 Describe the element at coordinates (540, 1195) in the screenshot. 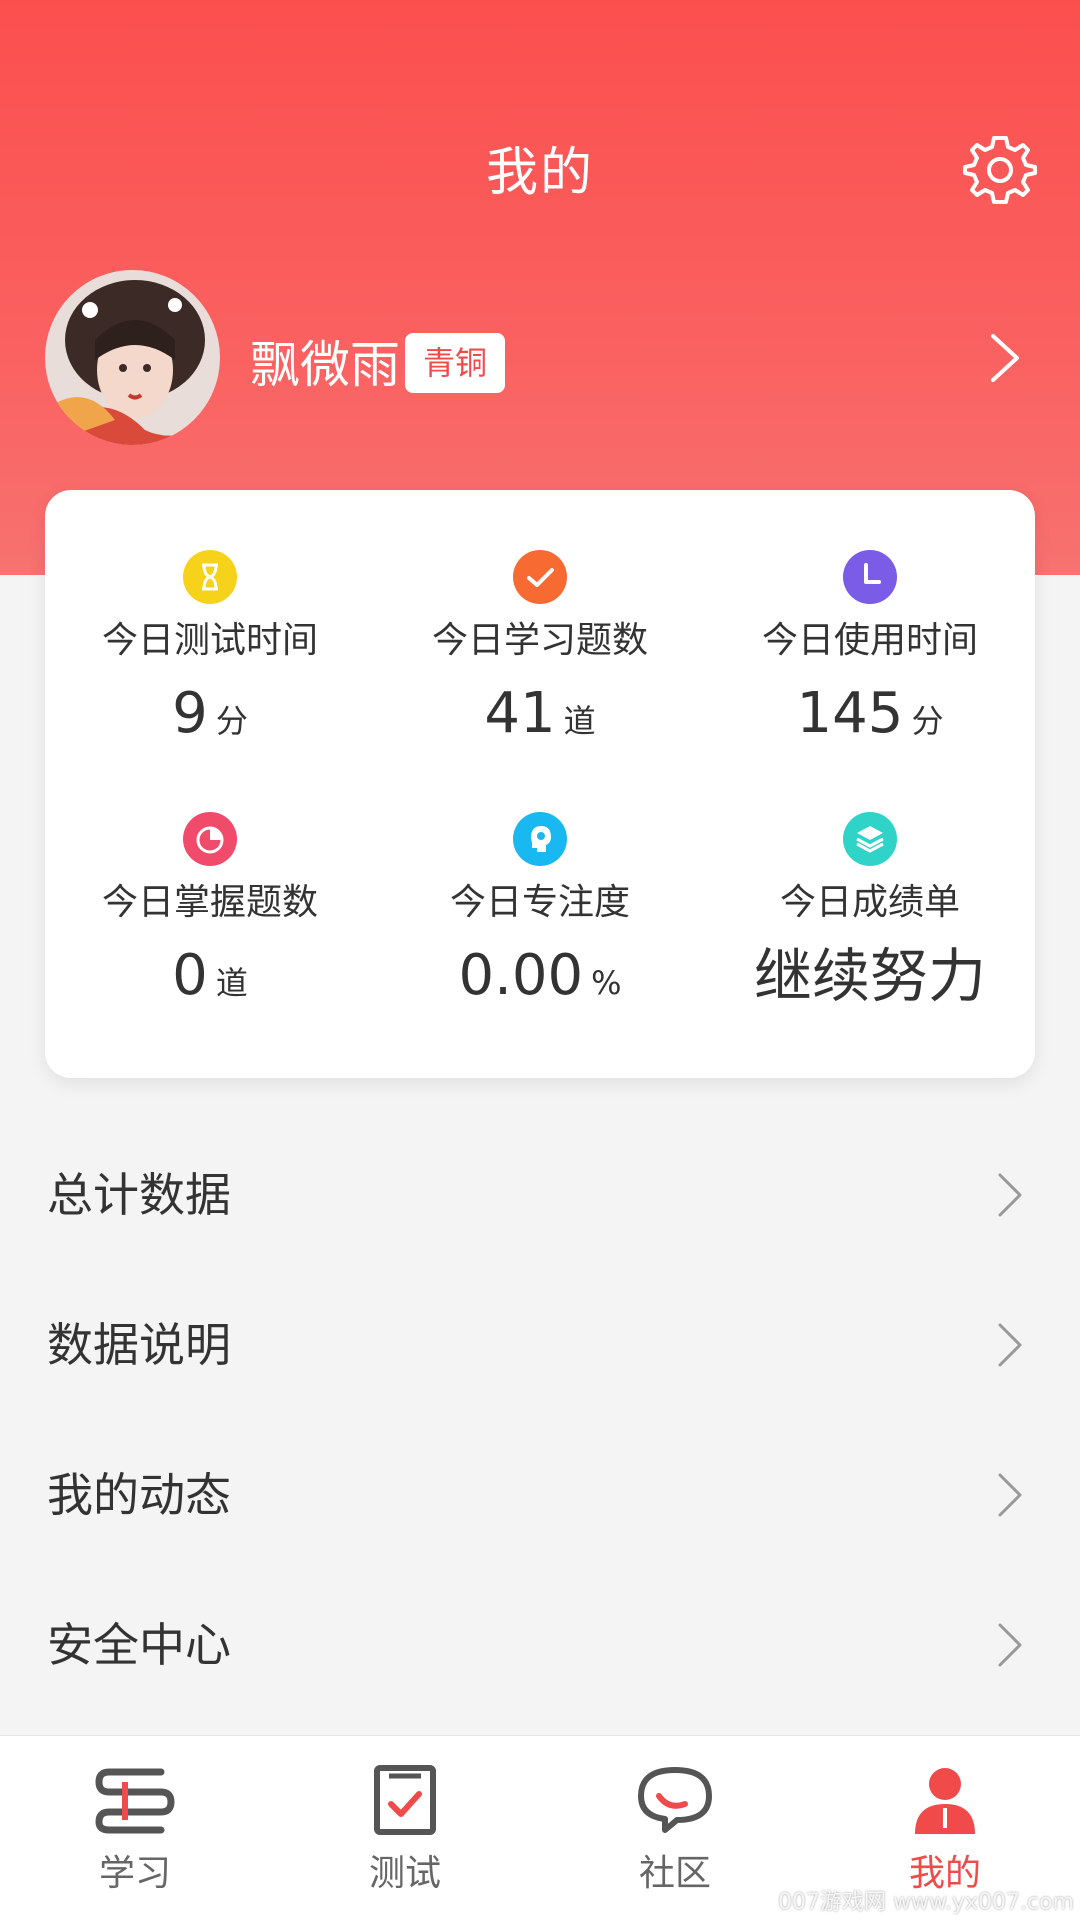

I see `menu-item-total-data: 总计数据` at that location.